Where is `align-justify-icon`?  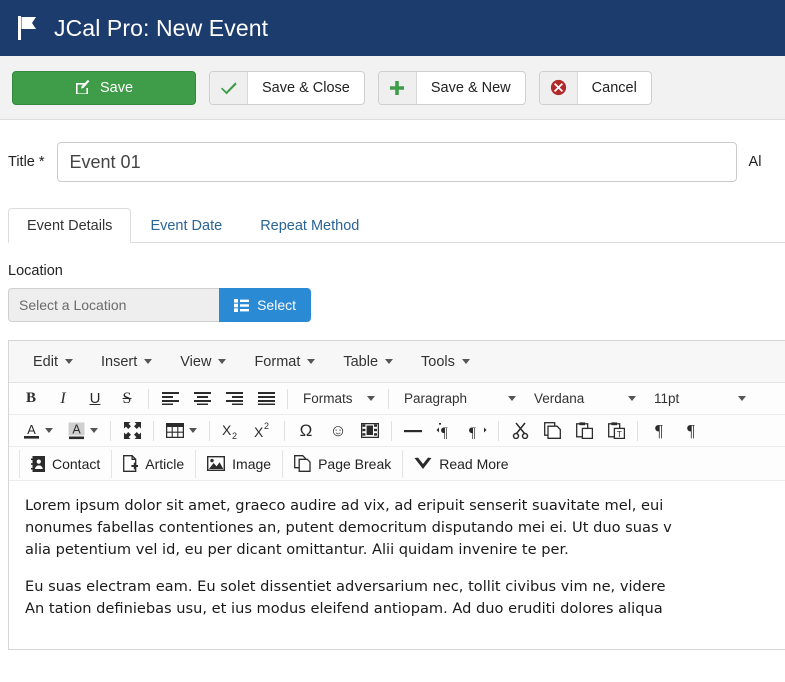 align-justify-icon is located at coordinates (266, 399).